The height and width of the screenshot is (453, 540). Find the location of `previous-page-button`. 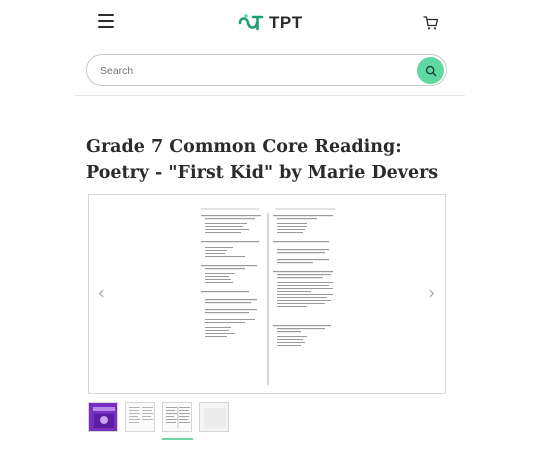

previous-page-button is located at coordinates (101, 293).